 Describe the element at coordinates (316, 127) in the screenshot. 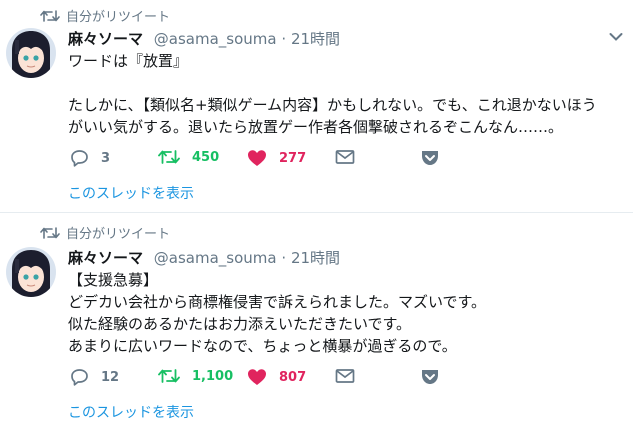

I see `tweet-text-line: がいい気がする。退いたら放置ゲー作者各個撃破されるぞこんなん……。` at that location.